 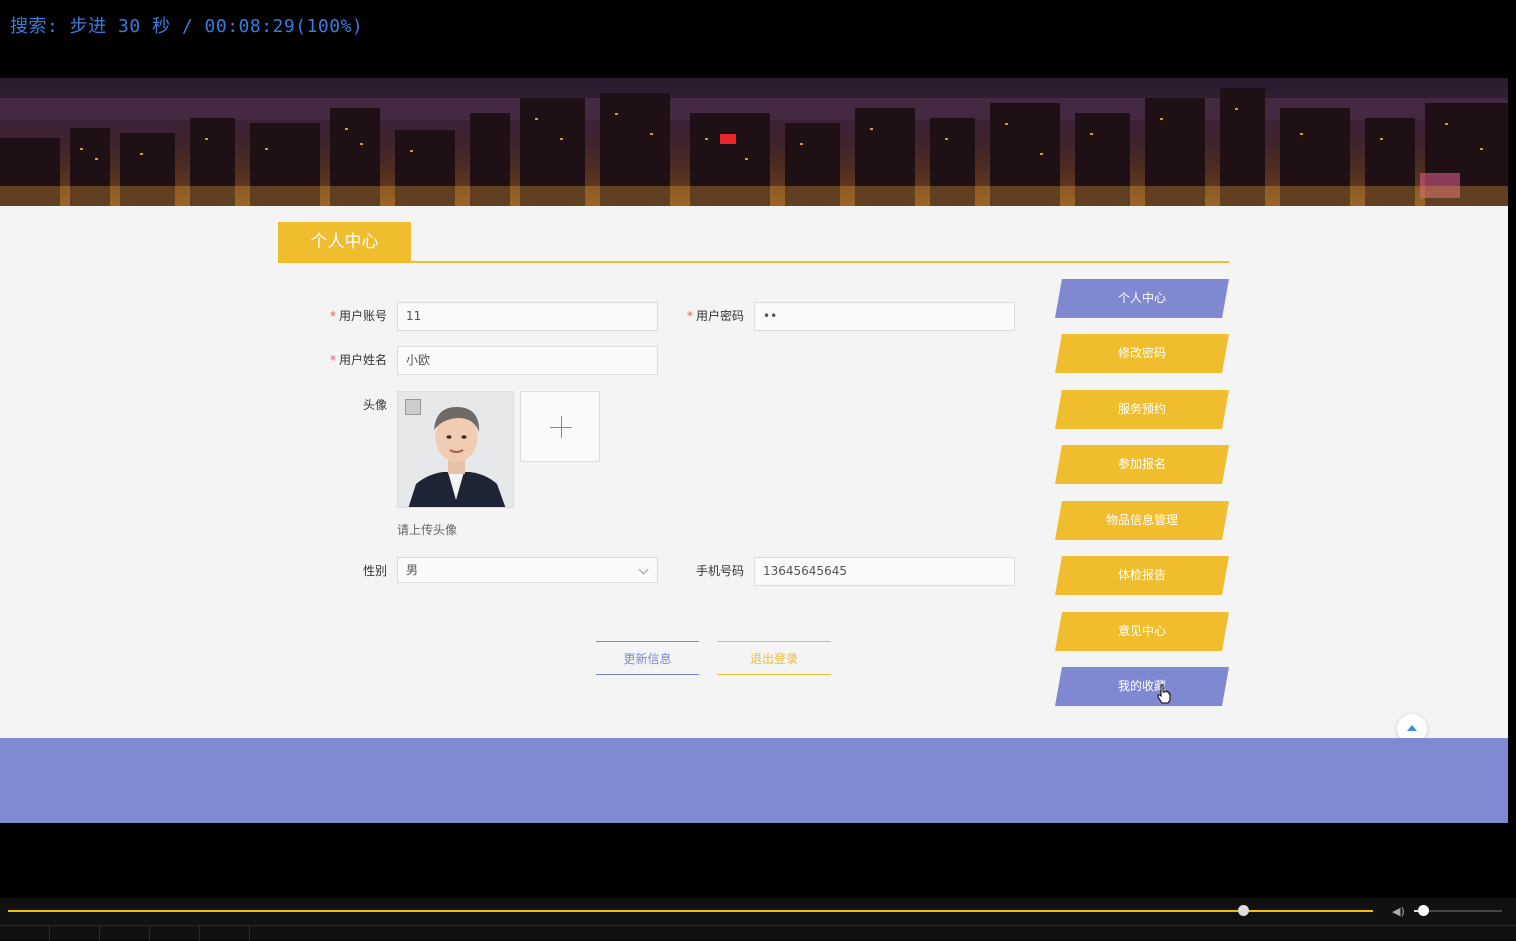 What do you see at coordinates (374, 405) in the screenshot?
I see `avatar-label: 头像` at bounding box center [374, 405].